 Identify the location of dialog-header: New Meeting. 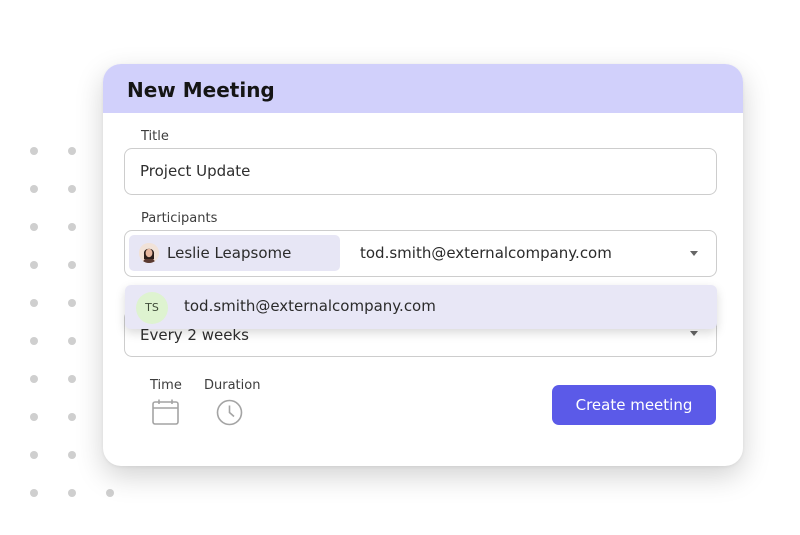
(423, 88).